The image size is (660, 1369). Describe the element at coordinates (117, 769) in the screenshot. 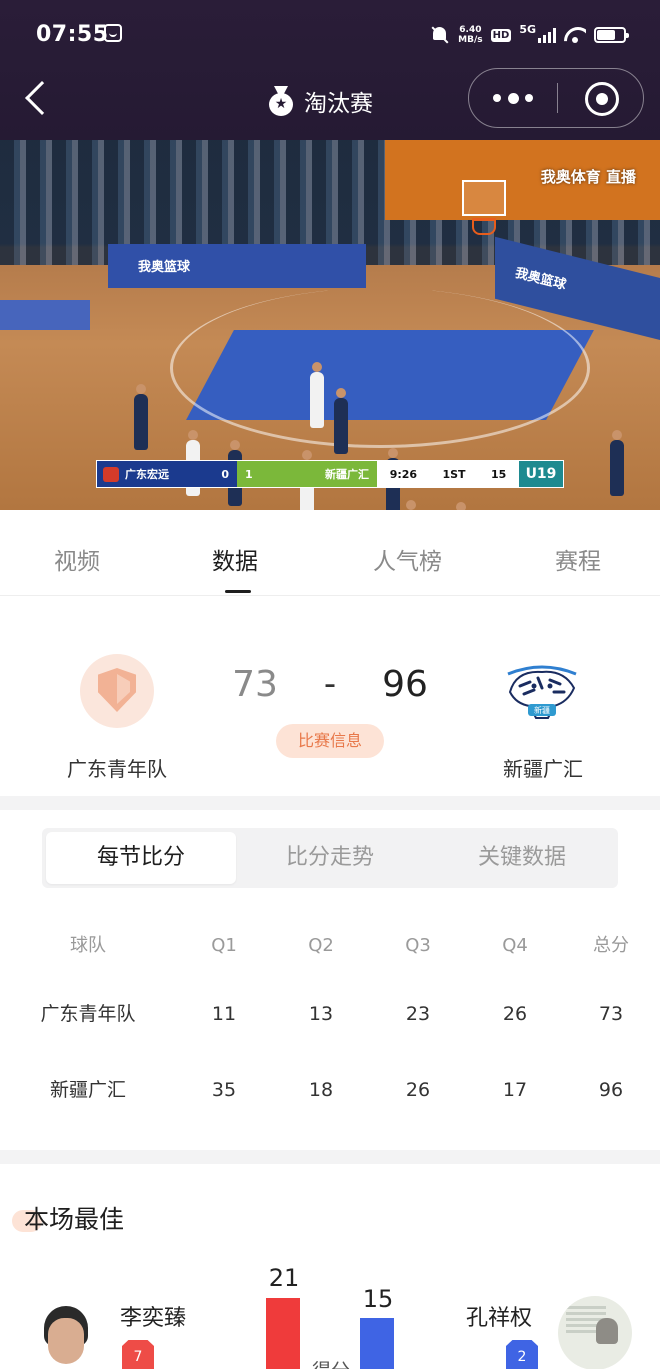

I see `home-team-name: 广东青年队` at that location.